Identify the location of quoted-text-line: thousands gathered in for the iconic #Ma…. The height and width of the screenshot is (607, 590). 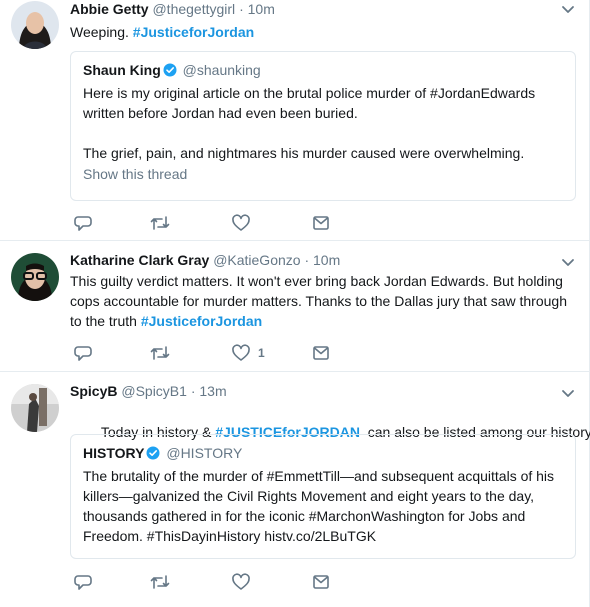
(304, 516).